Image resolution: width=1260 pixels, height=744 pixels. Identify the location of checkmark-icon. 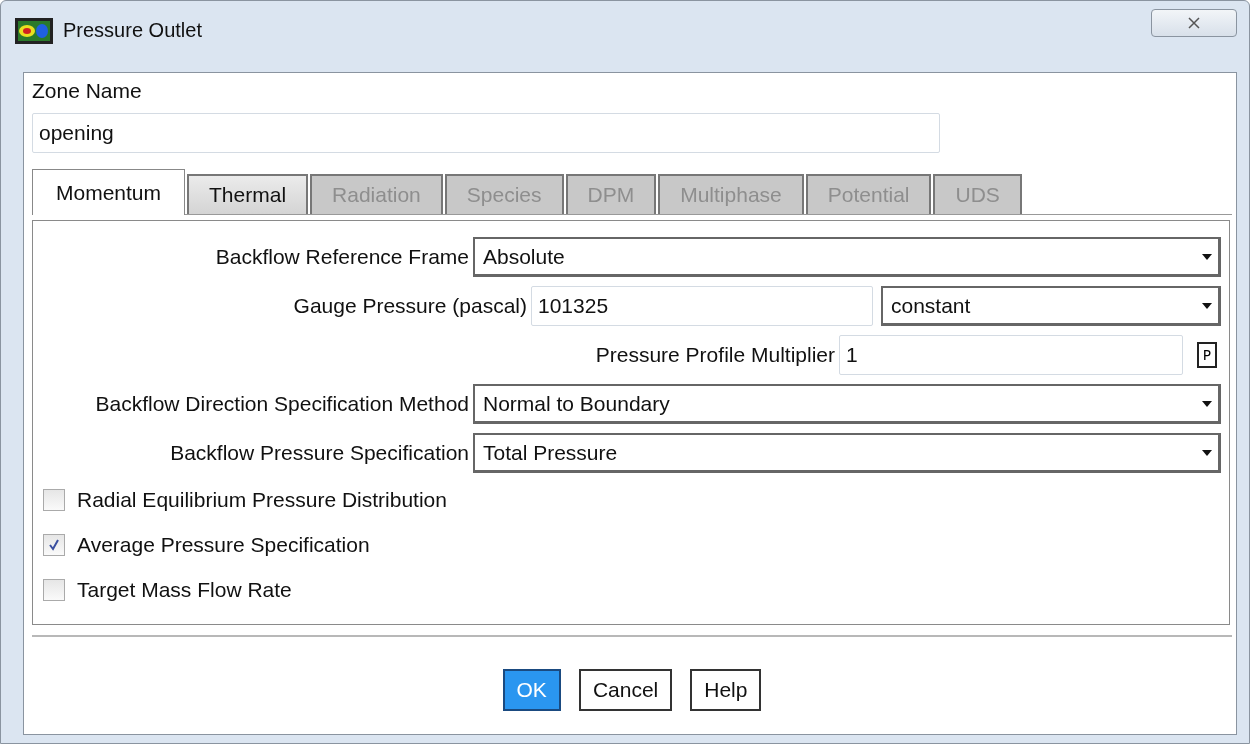
(54, 545).